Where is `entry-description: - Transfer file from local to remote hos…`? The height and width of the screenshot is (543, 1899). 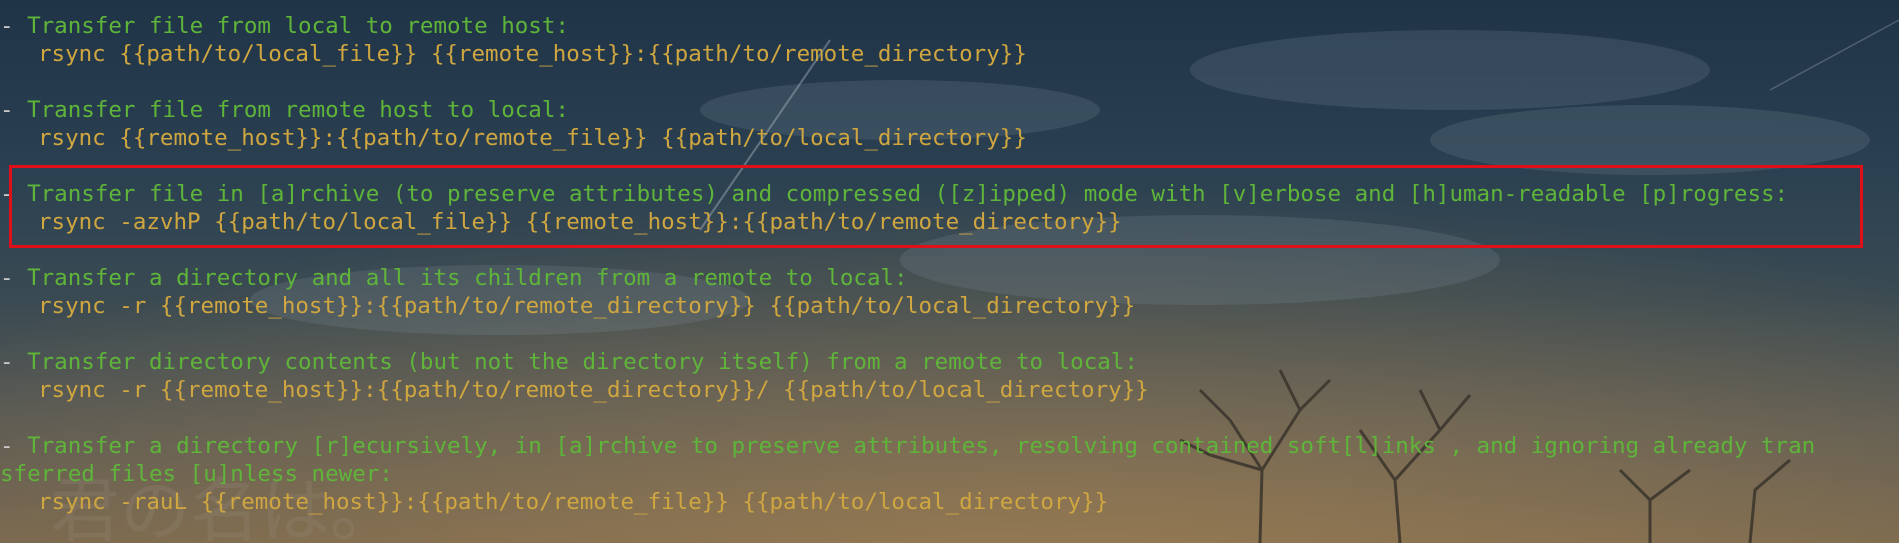 entry-description: - Transfer file from local to remote hos… is located at coordinates (284, 26).